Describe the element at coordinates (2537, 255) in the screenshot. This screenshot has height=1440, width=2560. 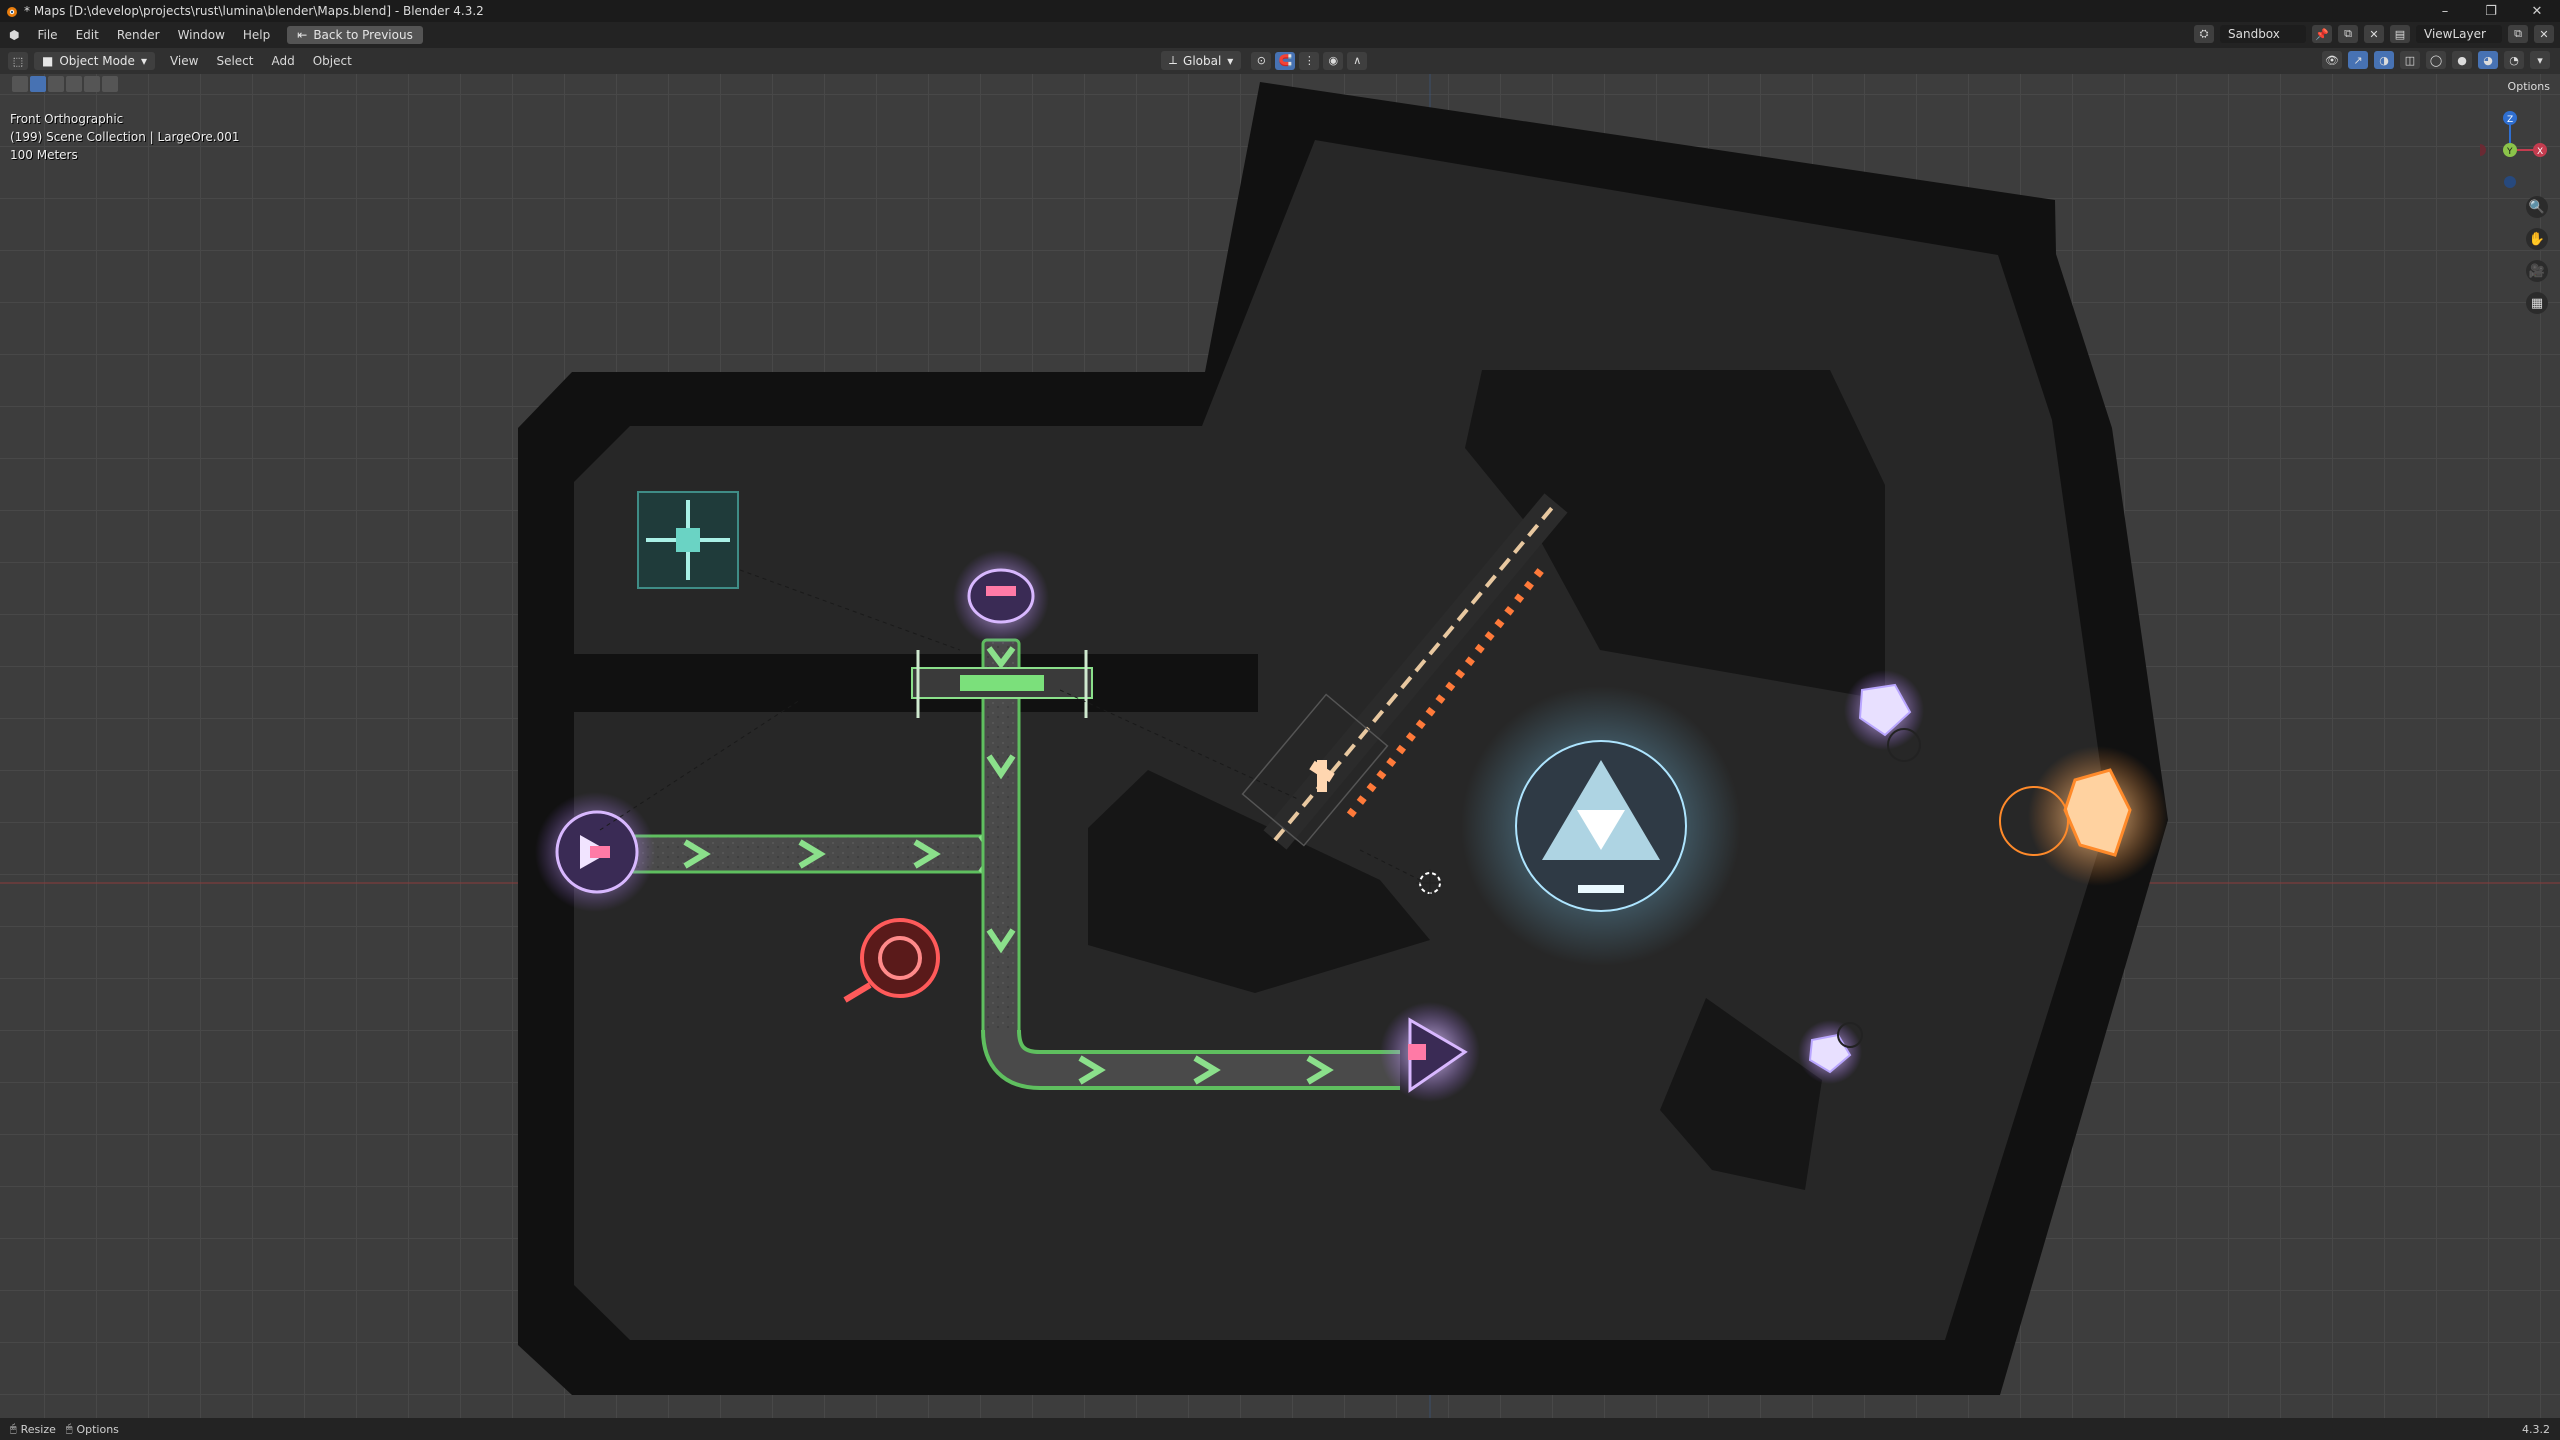
I see `viewport-nav-tools: 🔍 ✋ 🎥 ▦` at that location.